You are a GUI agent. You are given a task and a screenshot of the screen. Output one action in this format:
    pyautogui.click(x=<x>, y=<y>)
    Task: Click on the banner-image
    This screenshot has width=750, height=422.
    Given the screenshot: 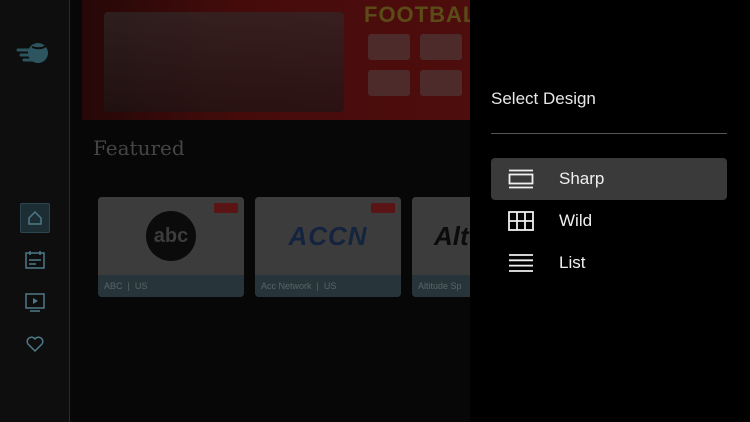 What is the action you would take?
    pyautogui.click(x=224, y=62)
    